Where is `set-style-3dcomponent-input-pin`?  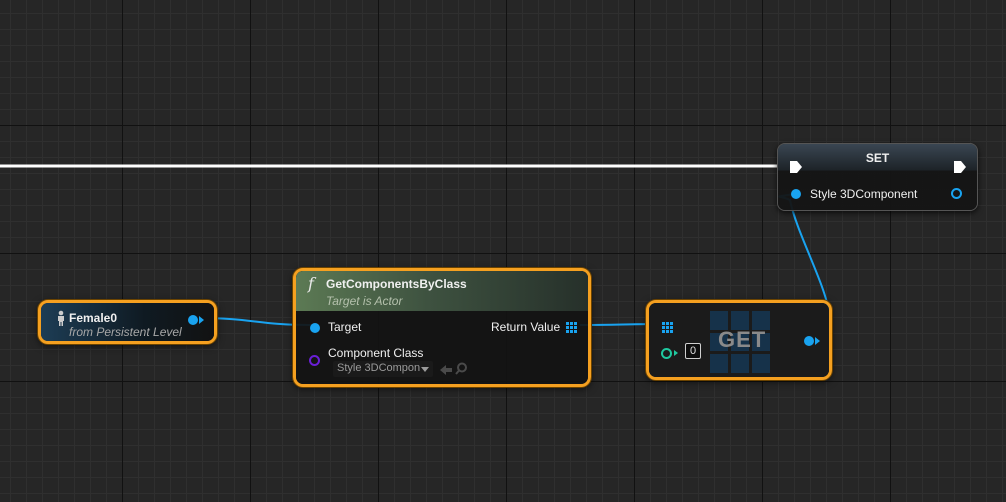 set-style-3dcomponent-input-pin is located at coordinates (796, 194).